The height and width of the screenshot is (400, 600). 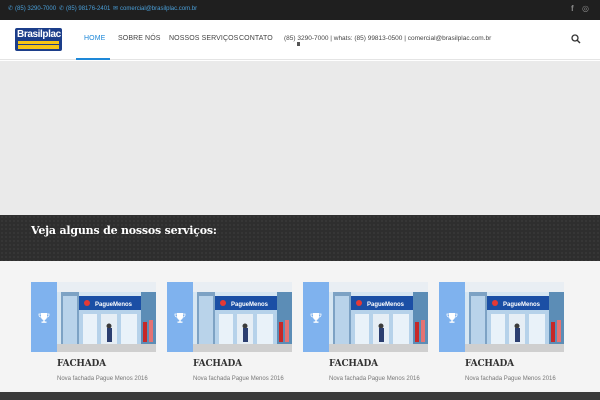 I want to click on instagram-icon: ◎, so click(x=585, y=8).